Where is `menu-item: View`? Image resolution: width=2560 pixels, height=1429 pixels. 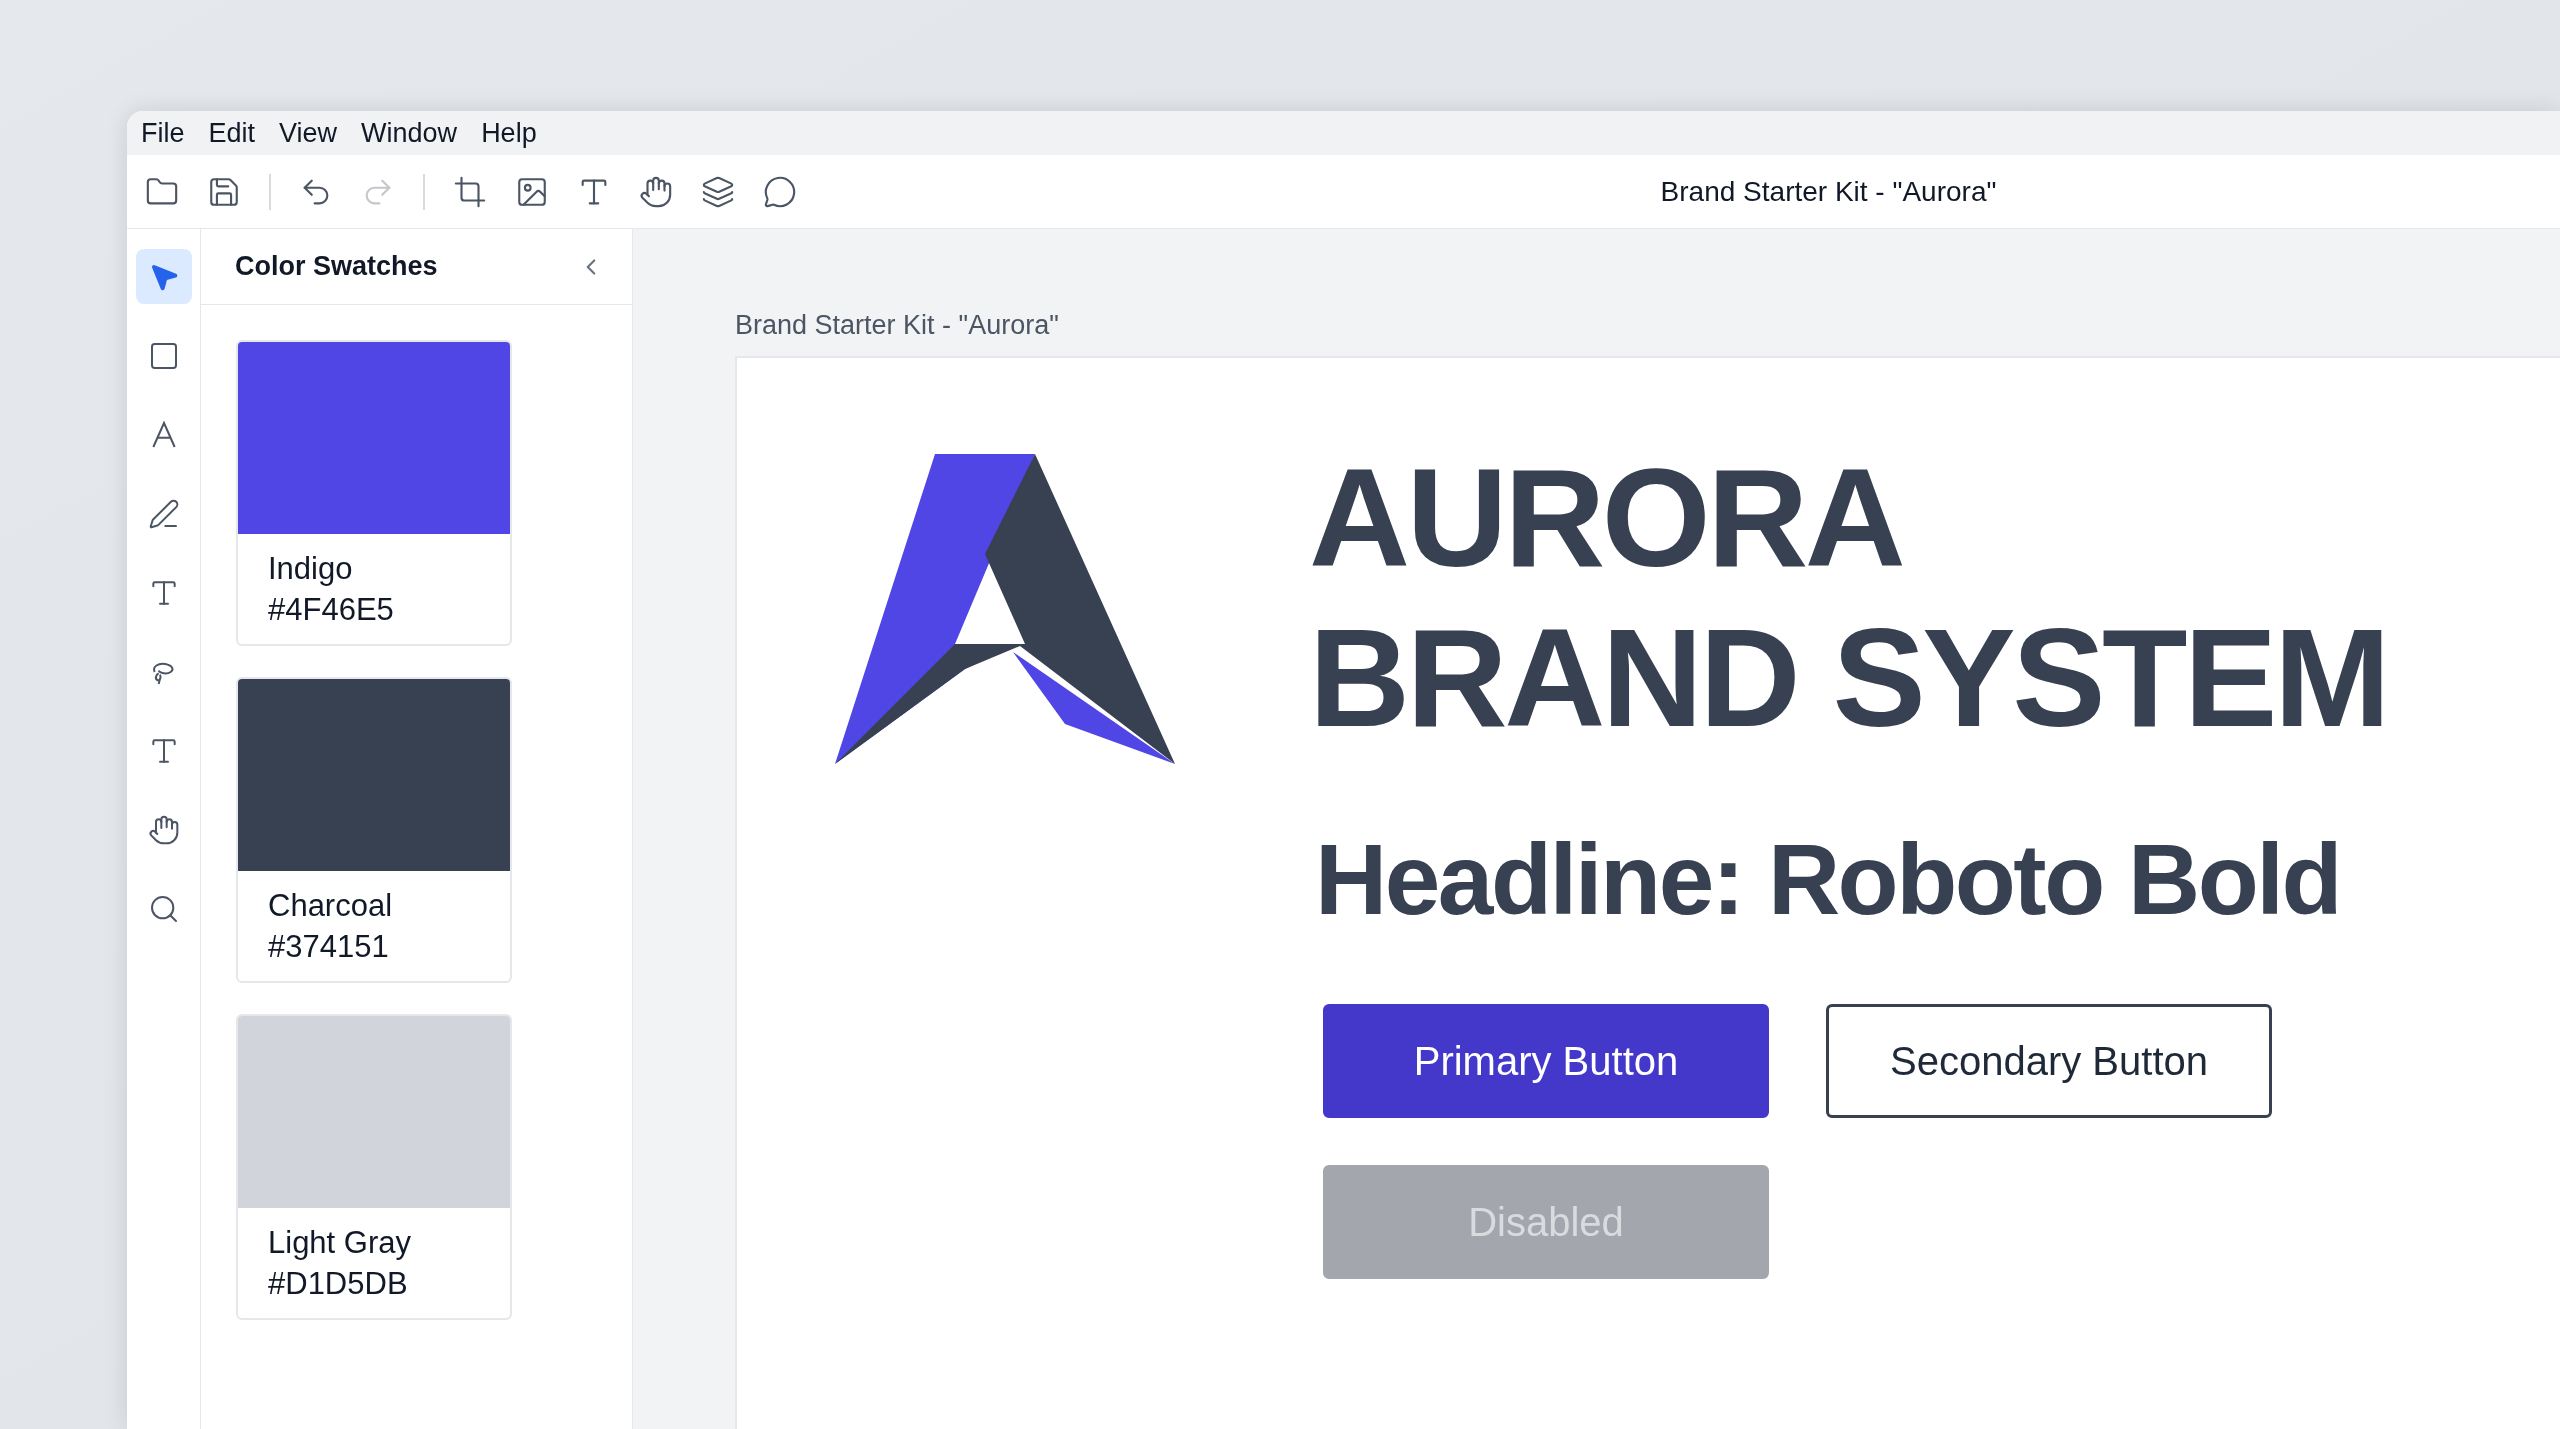
menu-item: View is located at coordinates (308, 133).